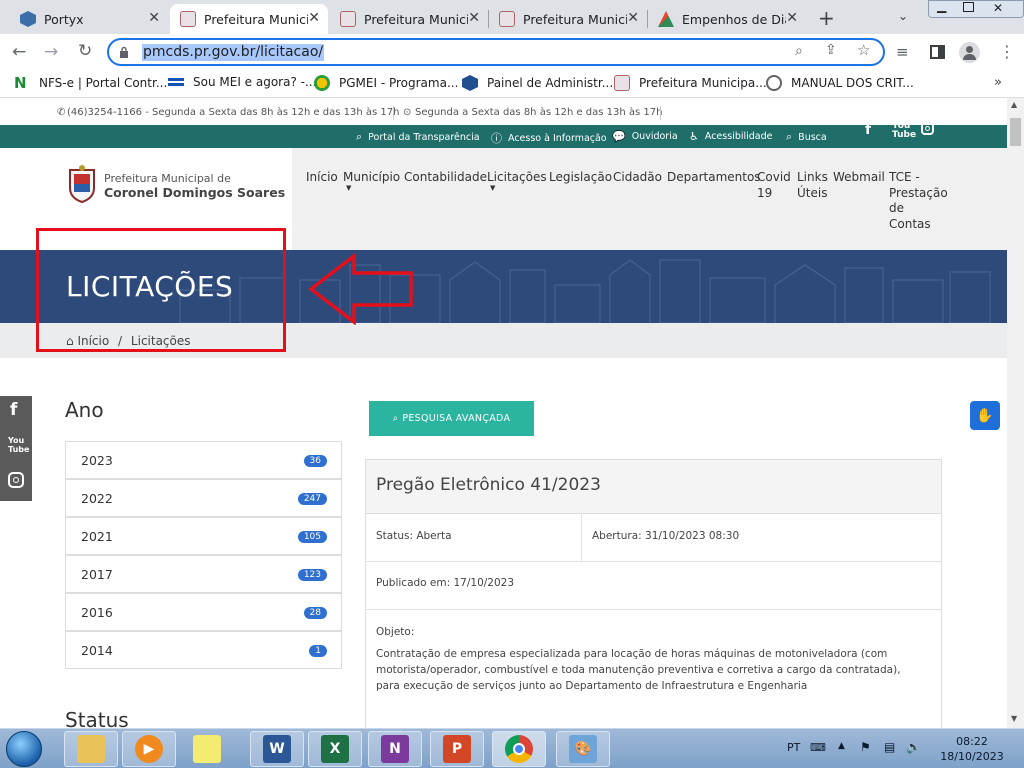 Image resolution: width=1024 pixels, height=768 pixels. What do you see at coordinates (863, 50) in the screenshot?
I see `bookmark-star-icon: ☆` at bounding box center [863, 50].